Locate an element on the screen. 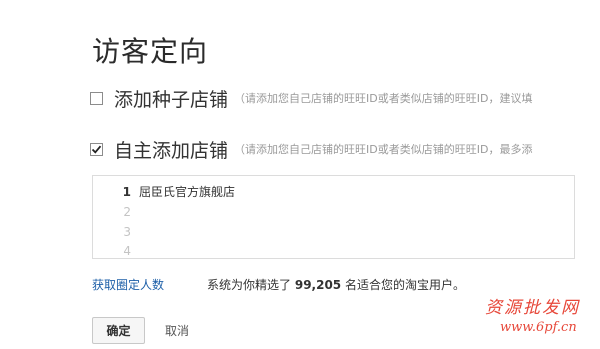 The image size is (600, 349). cancel-button: 取消 is located at coordinates (177, 330).